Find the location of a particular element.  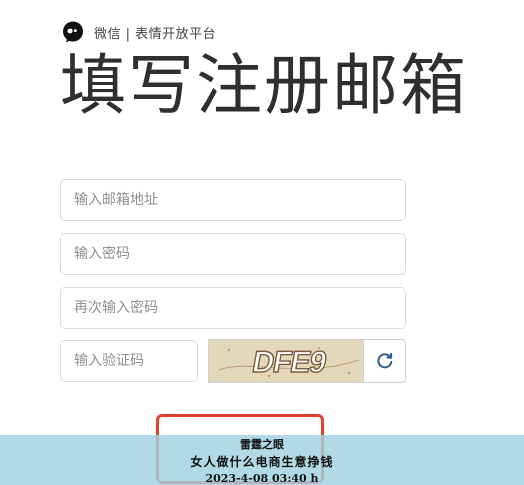

confirm-password-input is located at coordinates (233, 308).